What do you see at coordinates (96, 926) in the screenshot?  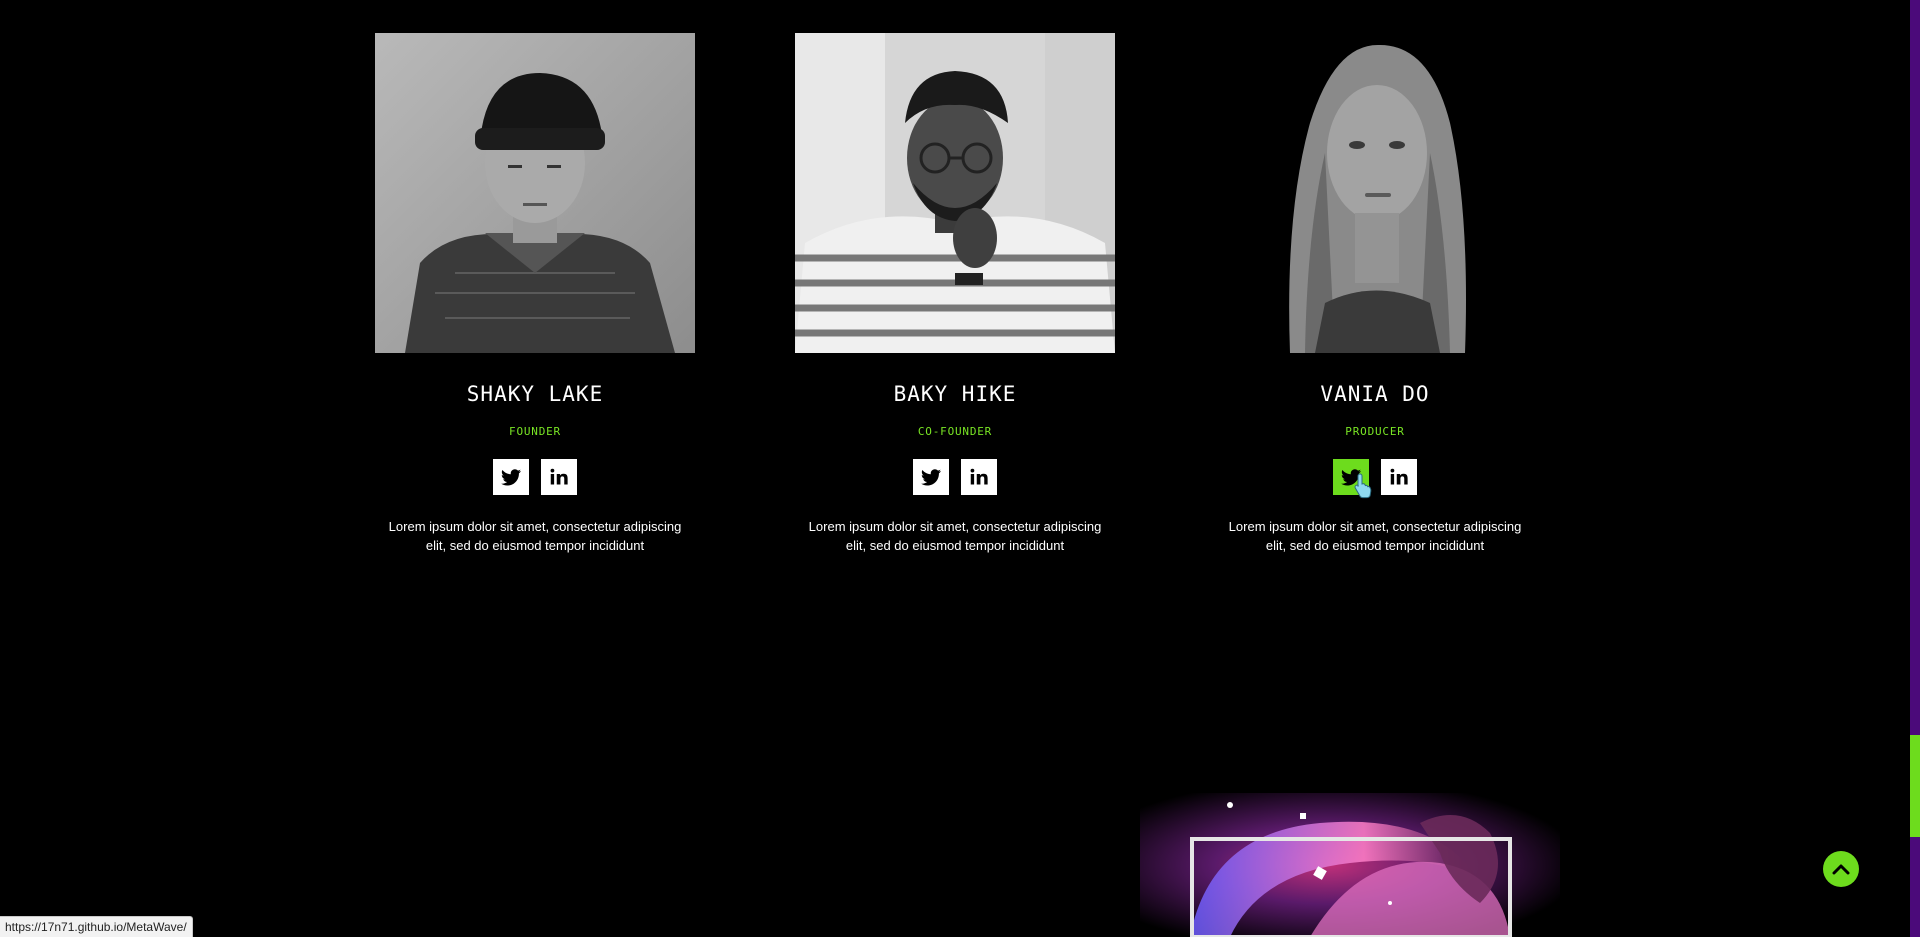 I see `status-bar-url: https://17n71.github.io/MetaWave/` at bounding box center [96, 926].